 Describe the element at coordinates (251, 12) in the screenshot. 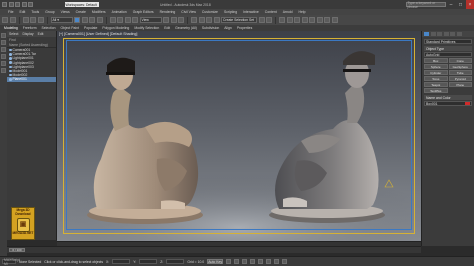

I see `menu-item-interactive: Interactive` at that location.